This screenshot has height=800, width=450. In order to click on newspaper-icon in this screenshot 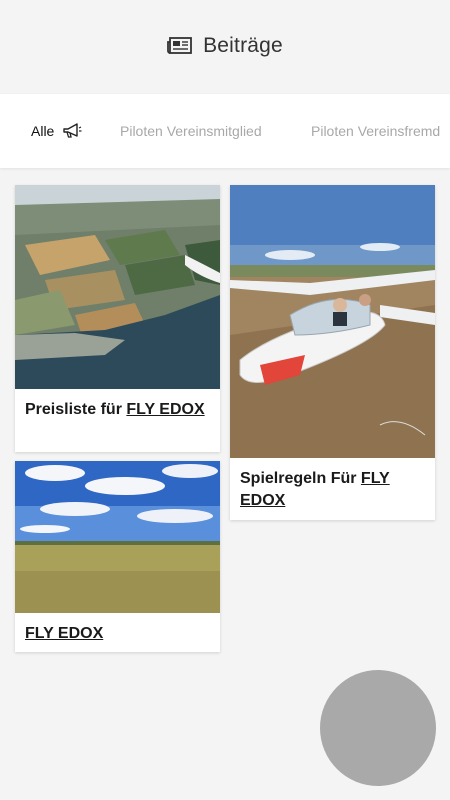, I will do `click(179, 45)`.